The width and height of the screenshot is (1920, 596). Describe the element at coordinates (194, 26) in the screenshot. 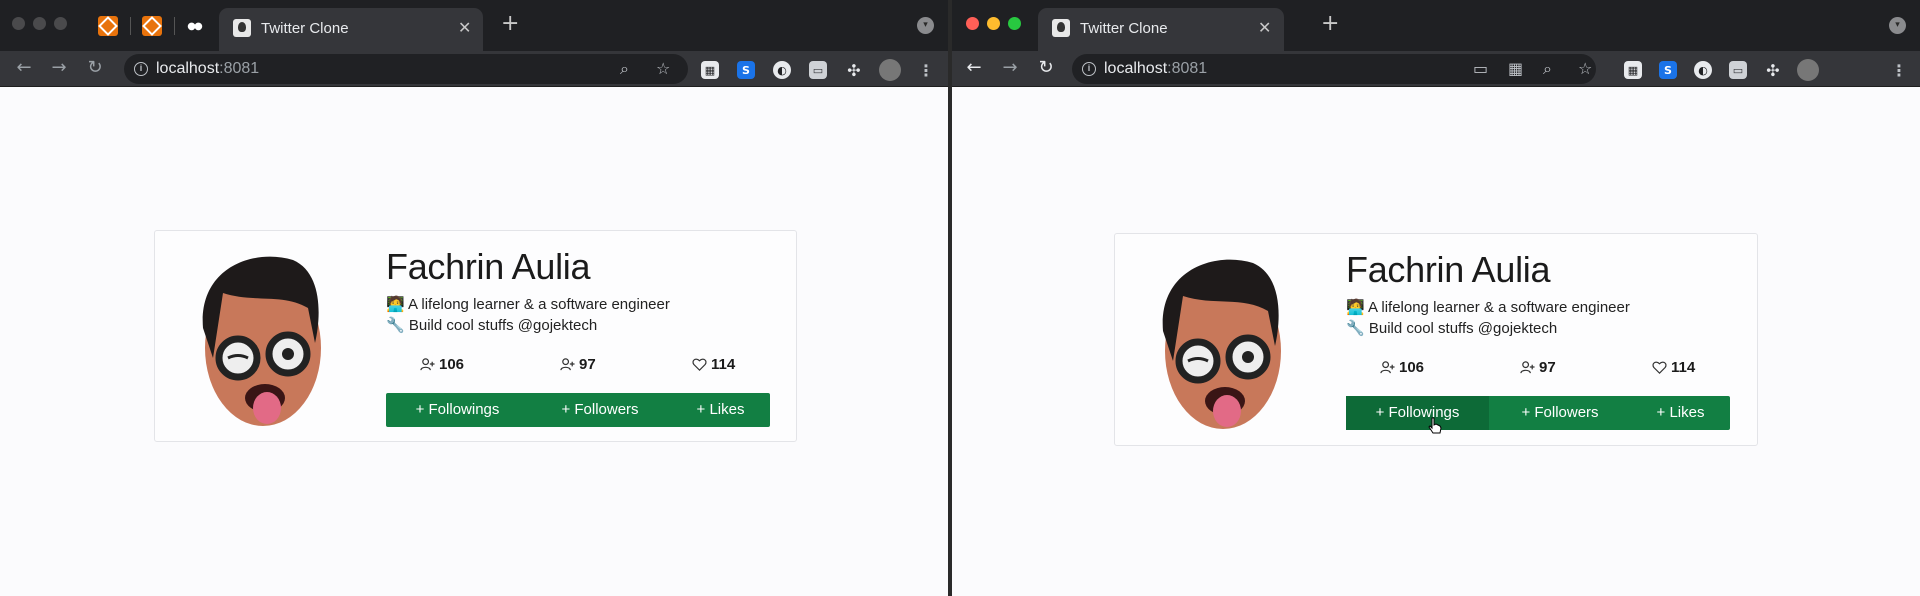

I see `pinned-tab-medium-icon` at that location.